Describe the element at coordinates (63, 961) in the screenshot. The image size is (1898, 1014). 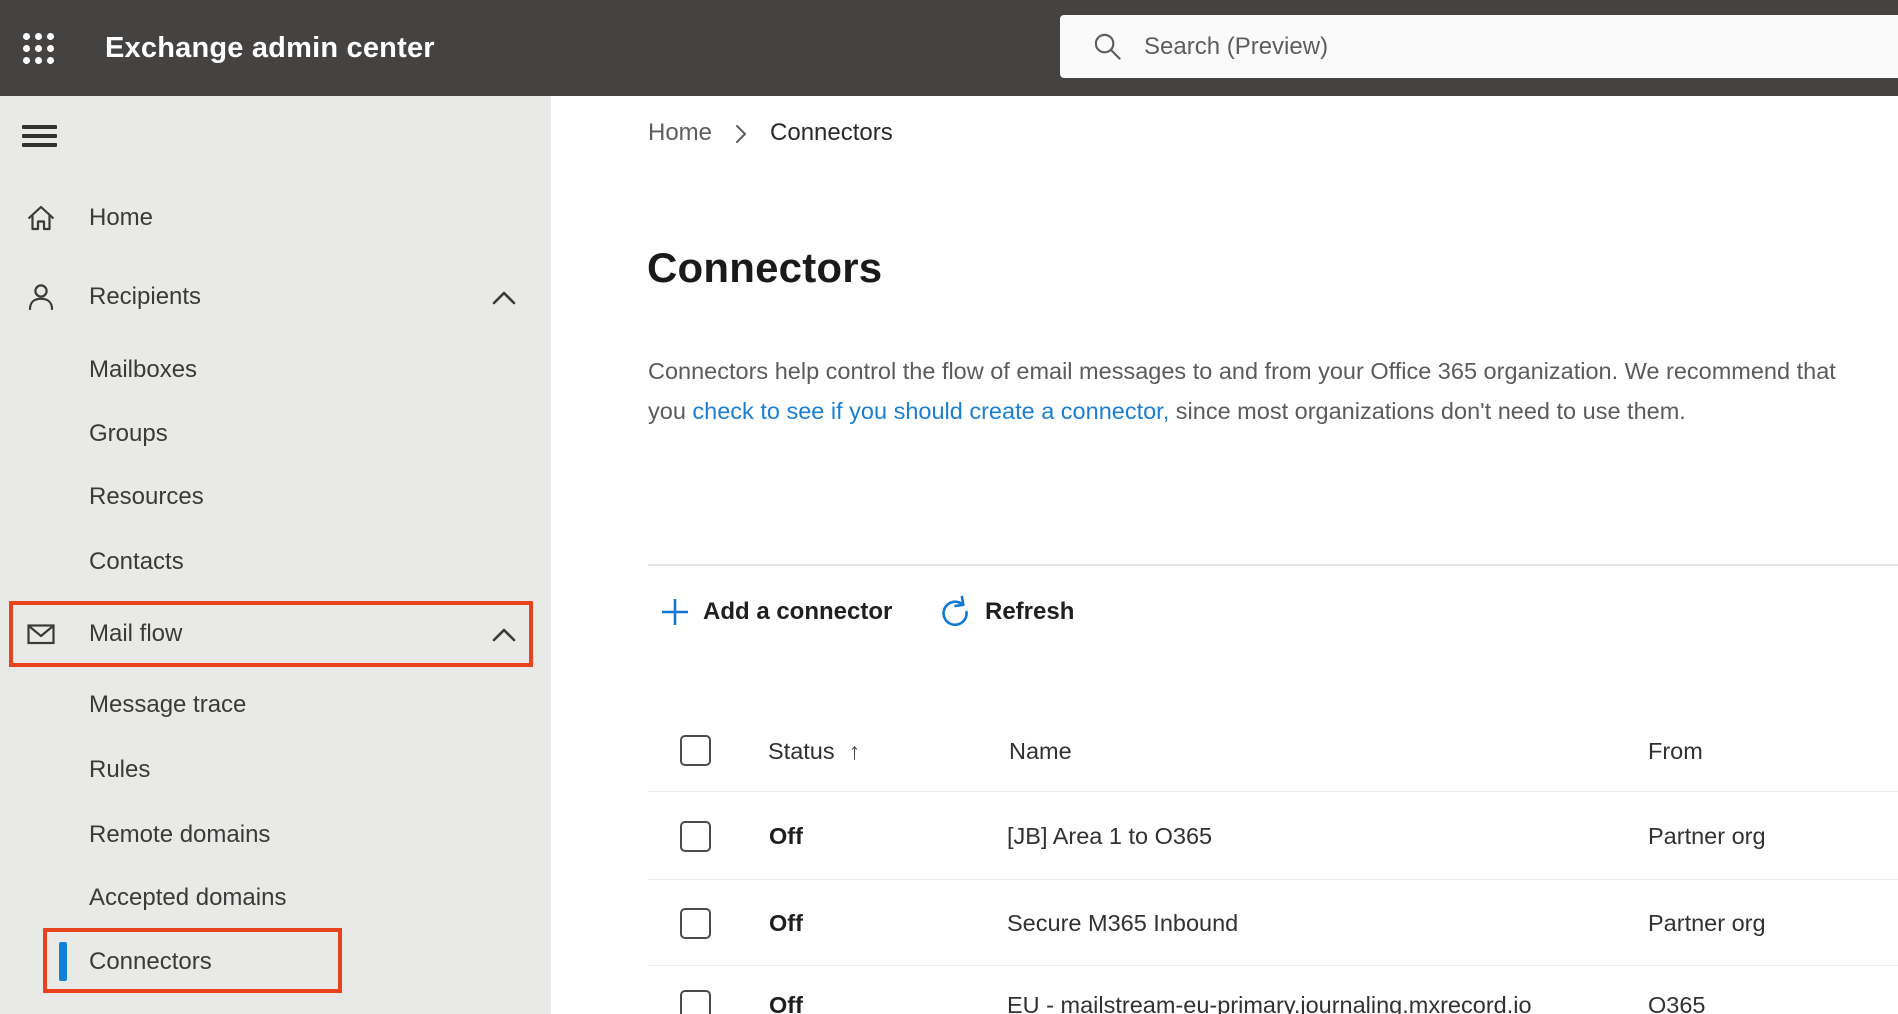
I see `selected-item-indicator` at that location.